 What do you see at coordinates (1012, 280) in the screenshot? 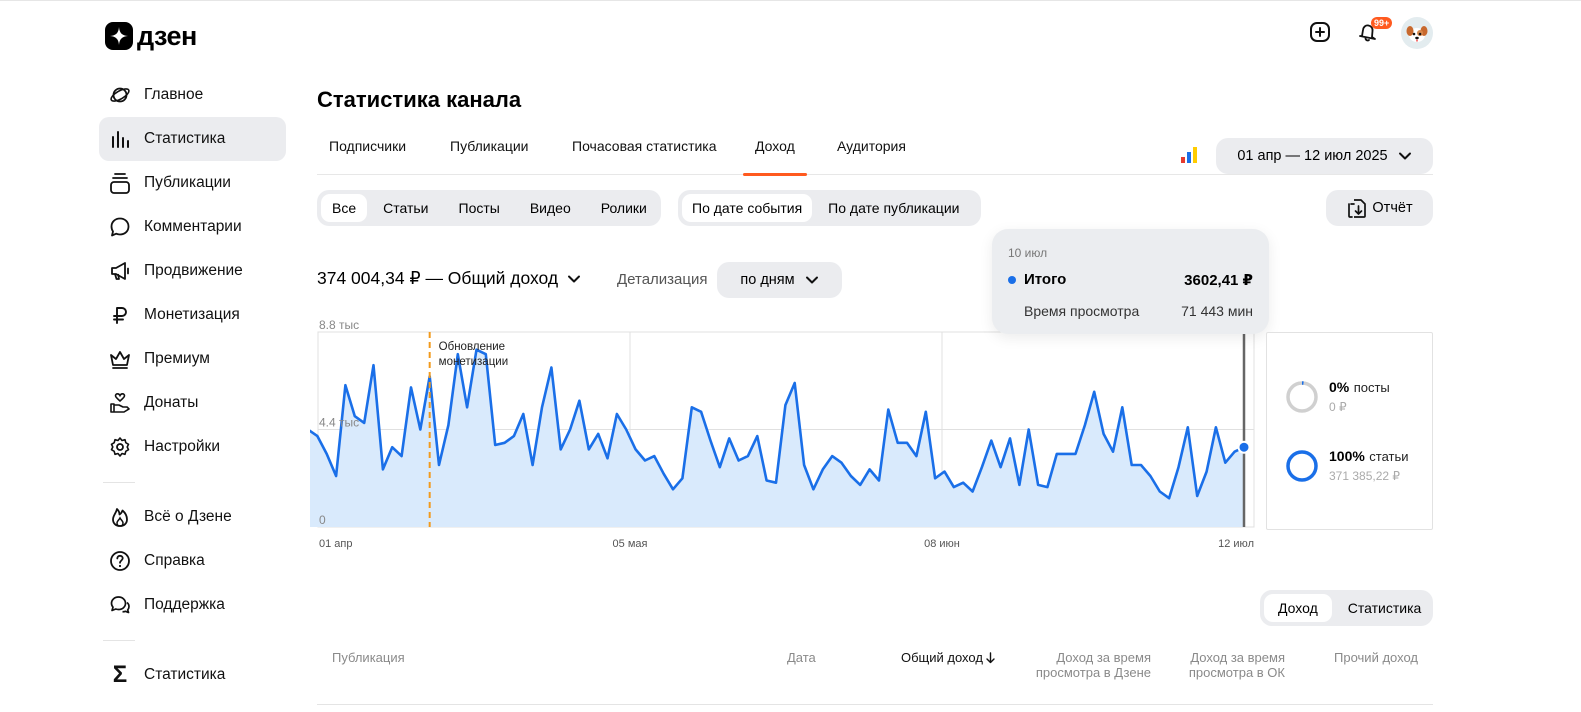
I see `tooltip-series-dot` at bounding box center [1012, 280].